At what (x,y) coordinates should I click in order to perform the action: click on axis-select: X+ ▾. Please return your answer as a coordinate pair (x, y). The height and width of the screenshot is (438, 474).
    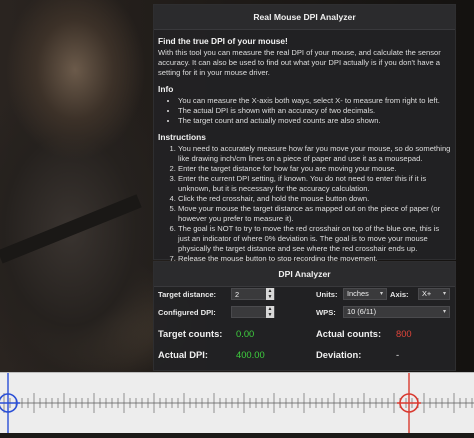
    Looking at the image, I should click on (434, 294).